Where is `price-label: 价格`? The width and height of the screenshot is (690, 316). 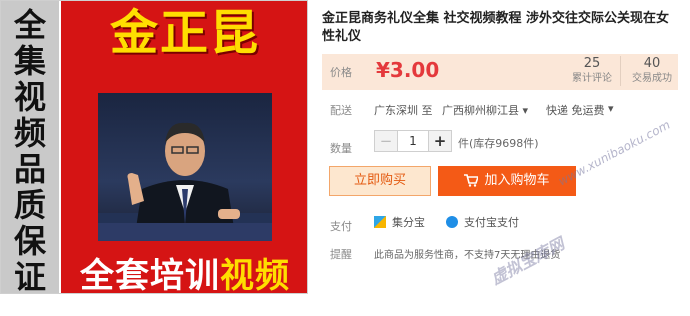
price-label: 价格 is located at coordinates (341, 72).